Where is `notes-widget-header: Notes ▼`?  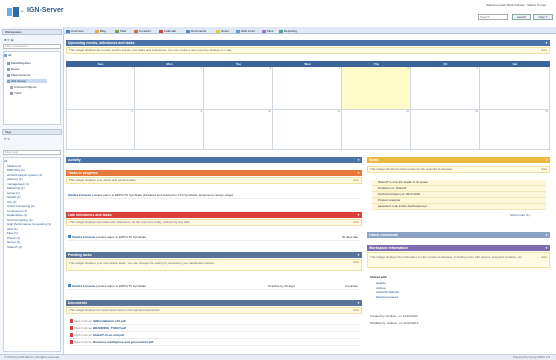
notes-widget-header: Notes ▼ is located at coordinates (458, 160).